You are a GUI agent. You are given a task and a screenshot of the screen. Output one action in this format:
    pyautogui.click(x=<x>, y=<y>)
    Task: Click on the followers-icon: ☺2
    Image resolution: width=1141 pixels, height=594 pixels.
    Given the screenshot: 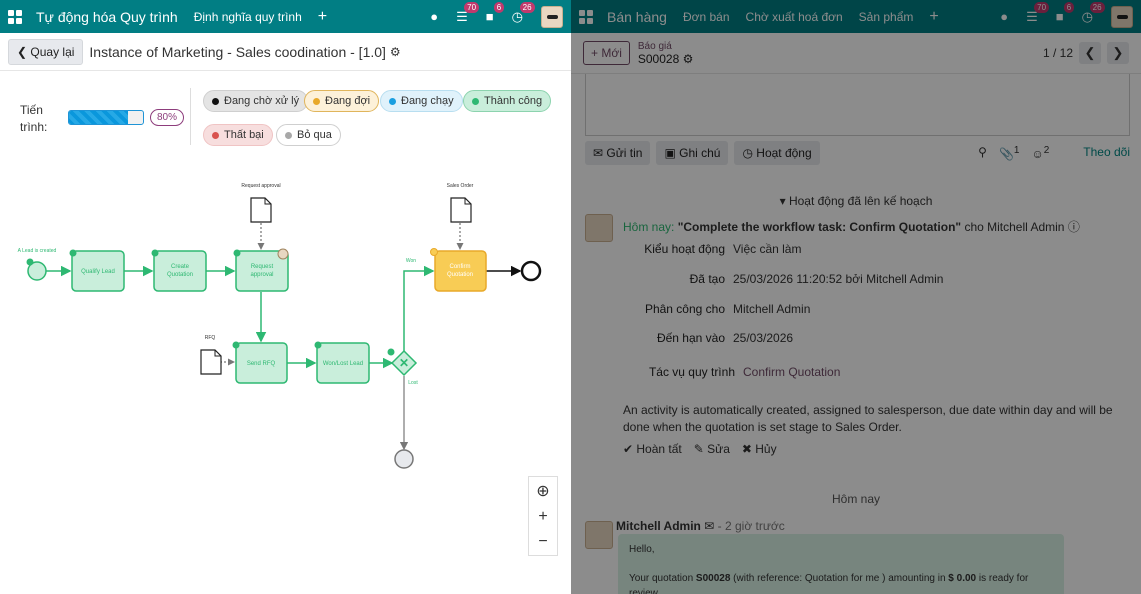 What is the action you would take?
    pyautogui.click(x=1040, y=153)
    